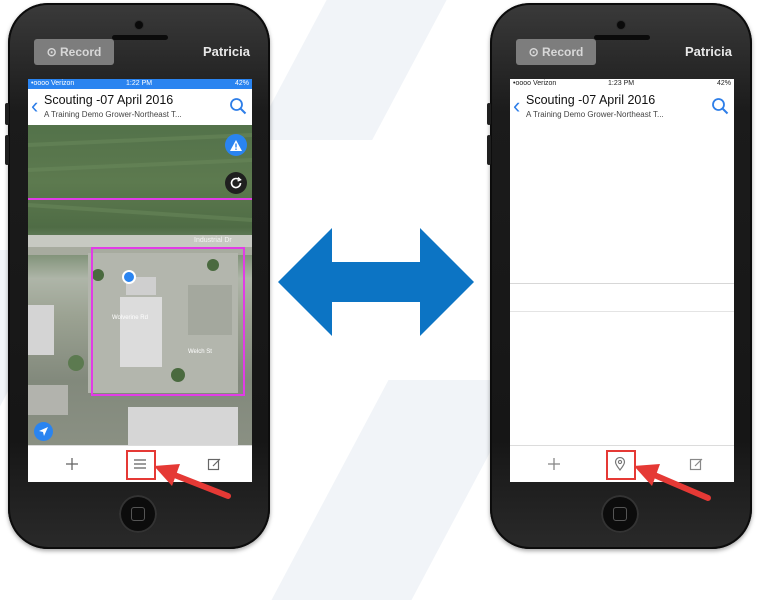 The image size is (757, 600). I want to click on warning-button, so click(236, 145).